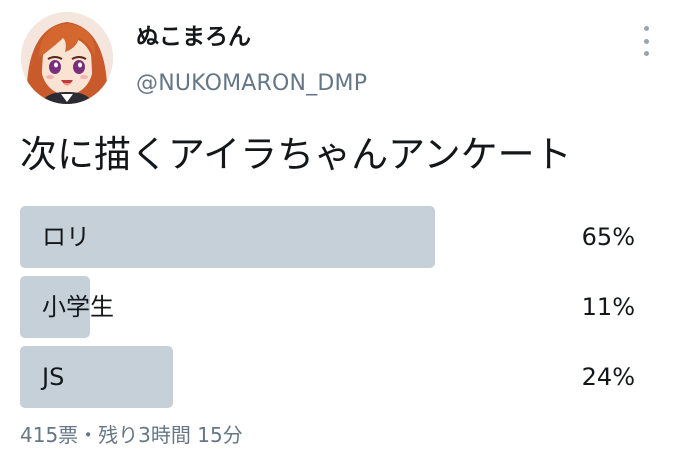 The height and width of the screenshot is (460, 680). I want to click on poll-option-label: 小学生, so click(78, 307).